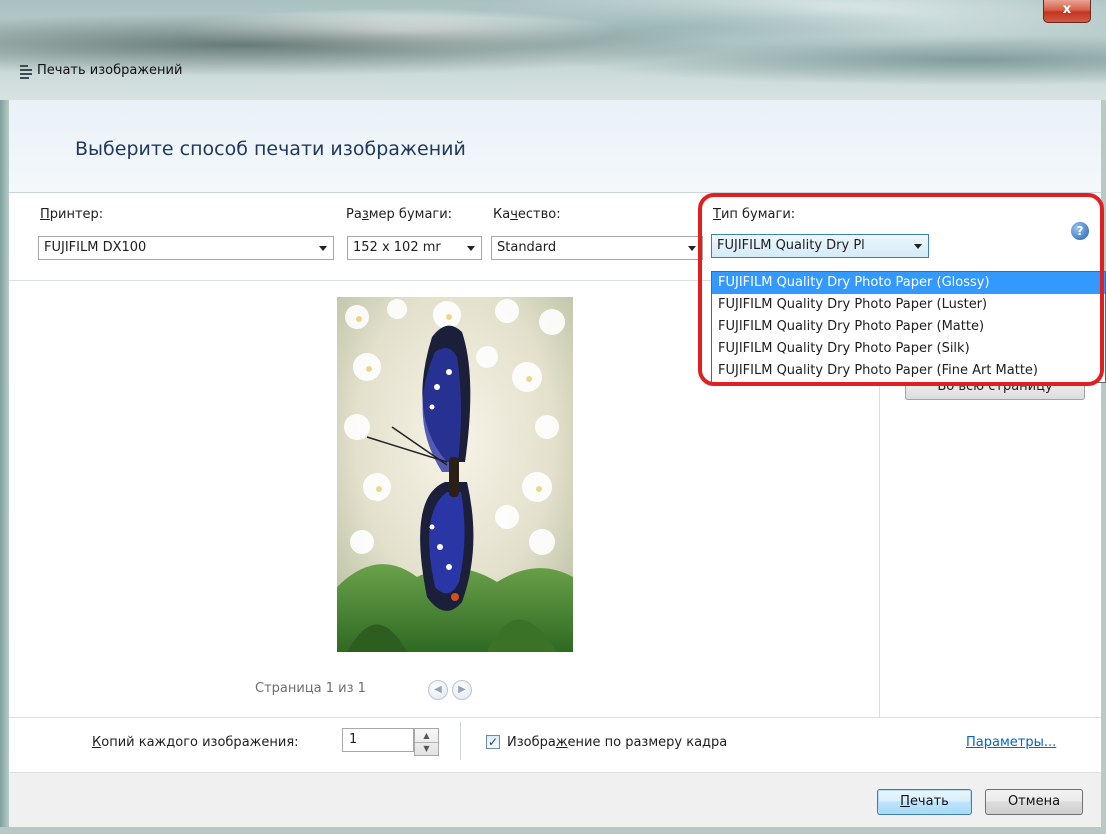  Describe the element at coordinates (397, 247) in the screenshot. I see `paper-size-select-value: 152 x 102 mr` at that location.